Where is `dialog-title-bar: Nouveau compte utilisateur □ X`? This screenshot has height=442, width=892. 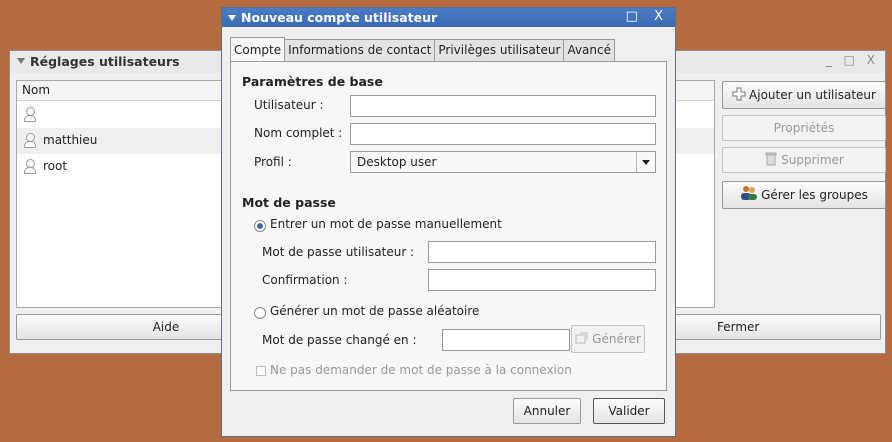
dialog-title-bar: Nouveau compte utilisateur □ X is located at coordinates (448, 17).